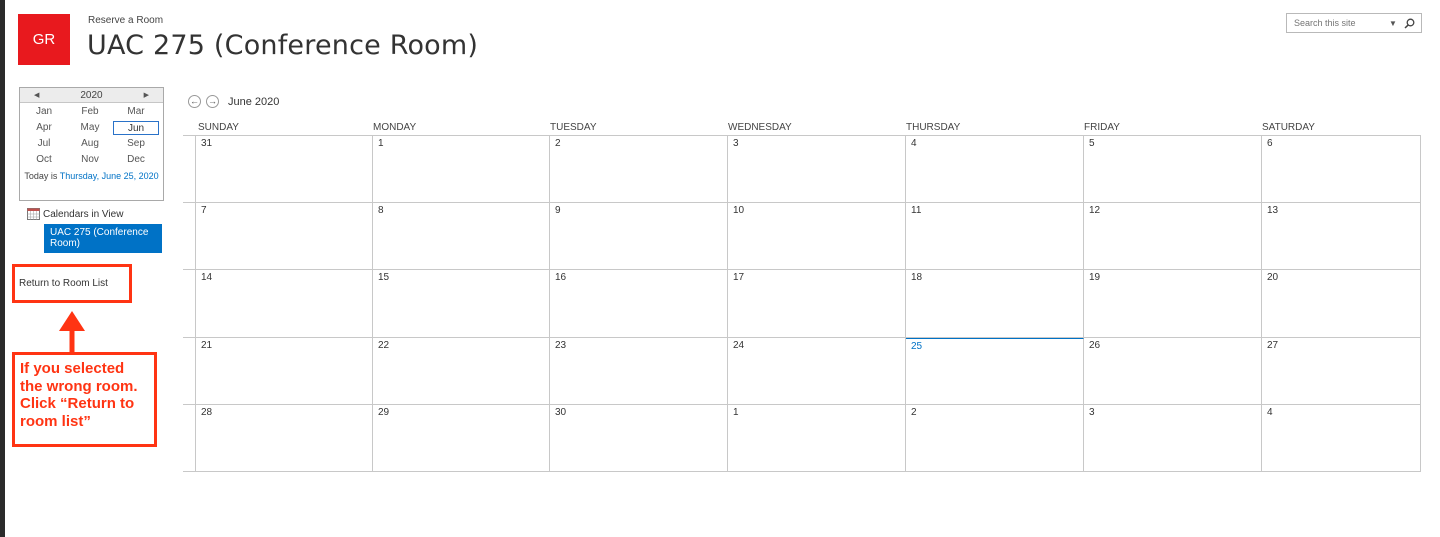 This screenshot has height=537, width=1440. What do you see at coordinates (103, 238) in the screenshot?
I see `calendar-item-uac-275: UAC 275 (Conference Room)` at bounding box center [103, 238].